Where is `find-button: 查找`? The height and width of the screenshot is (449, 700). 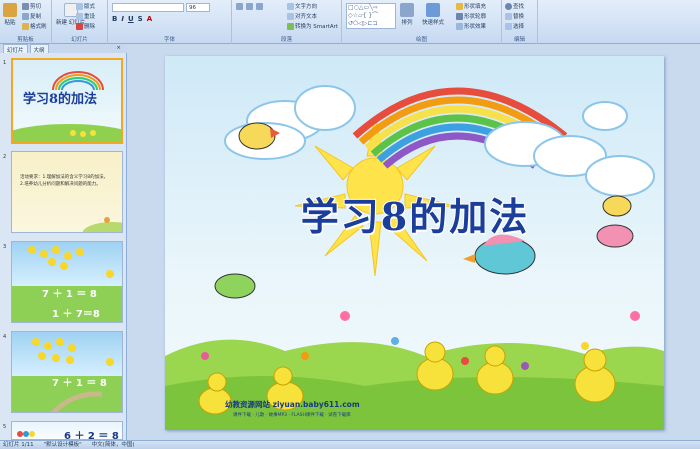 find-button: 查找 is located at coordinates (514, 6).